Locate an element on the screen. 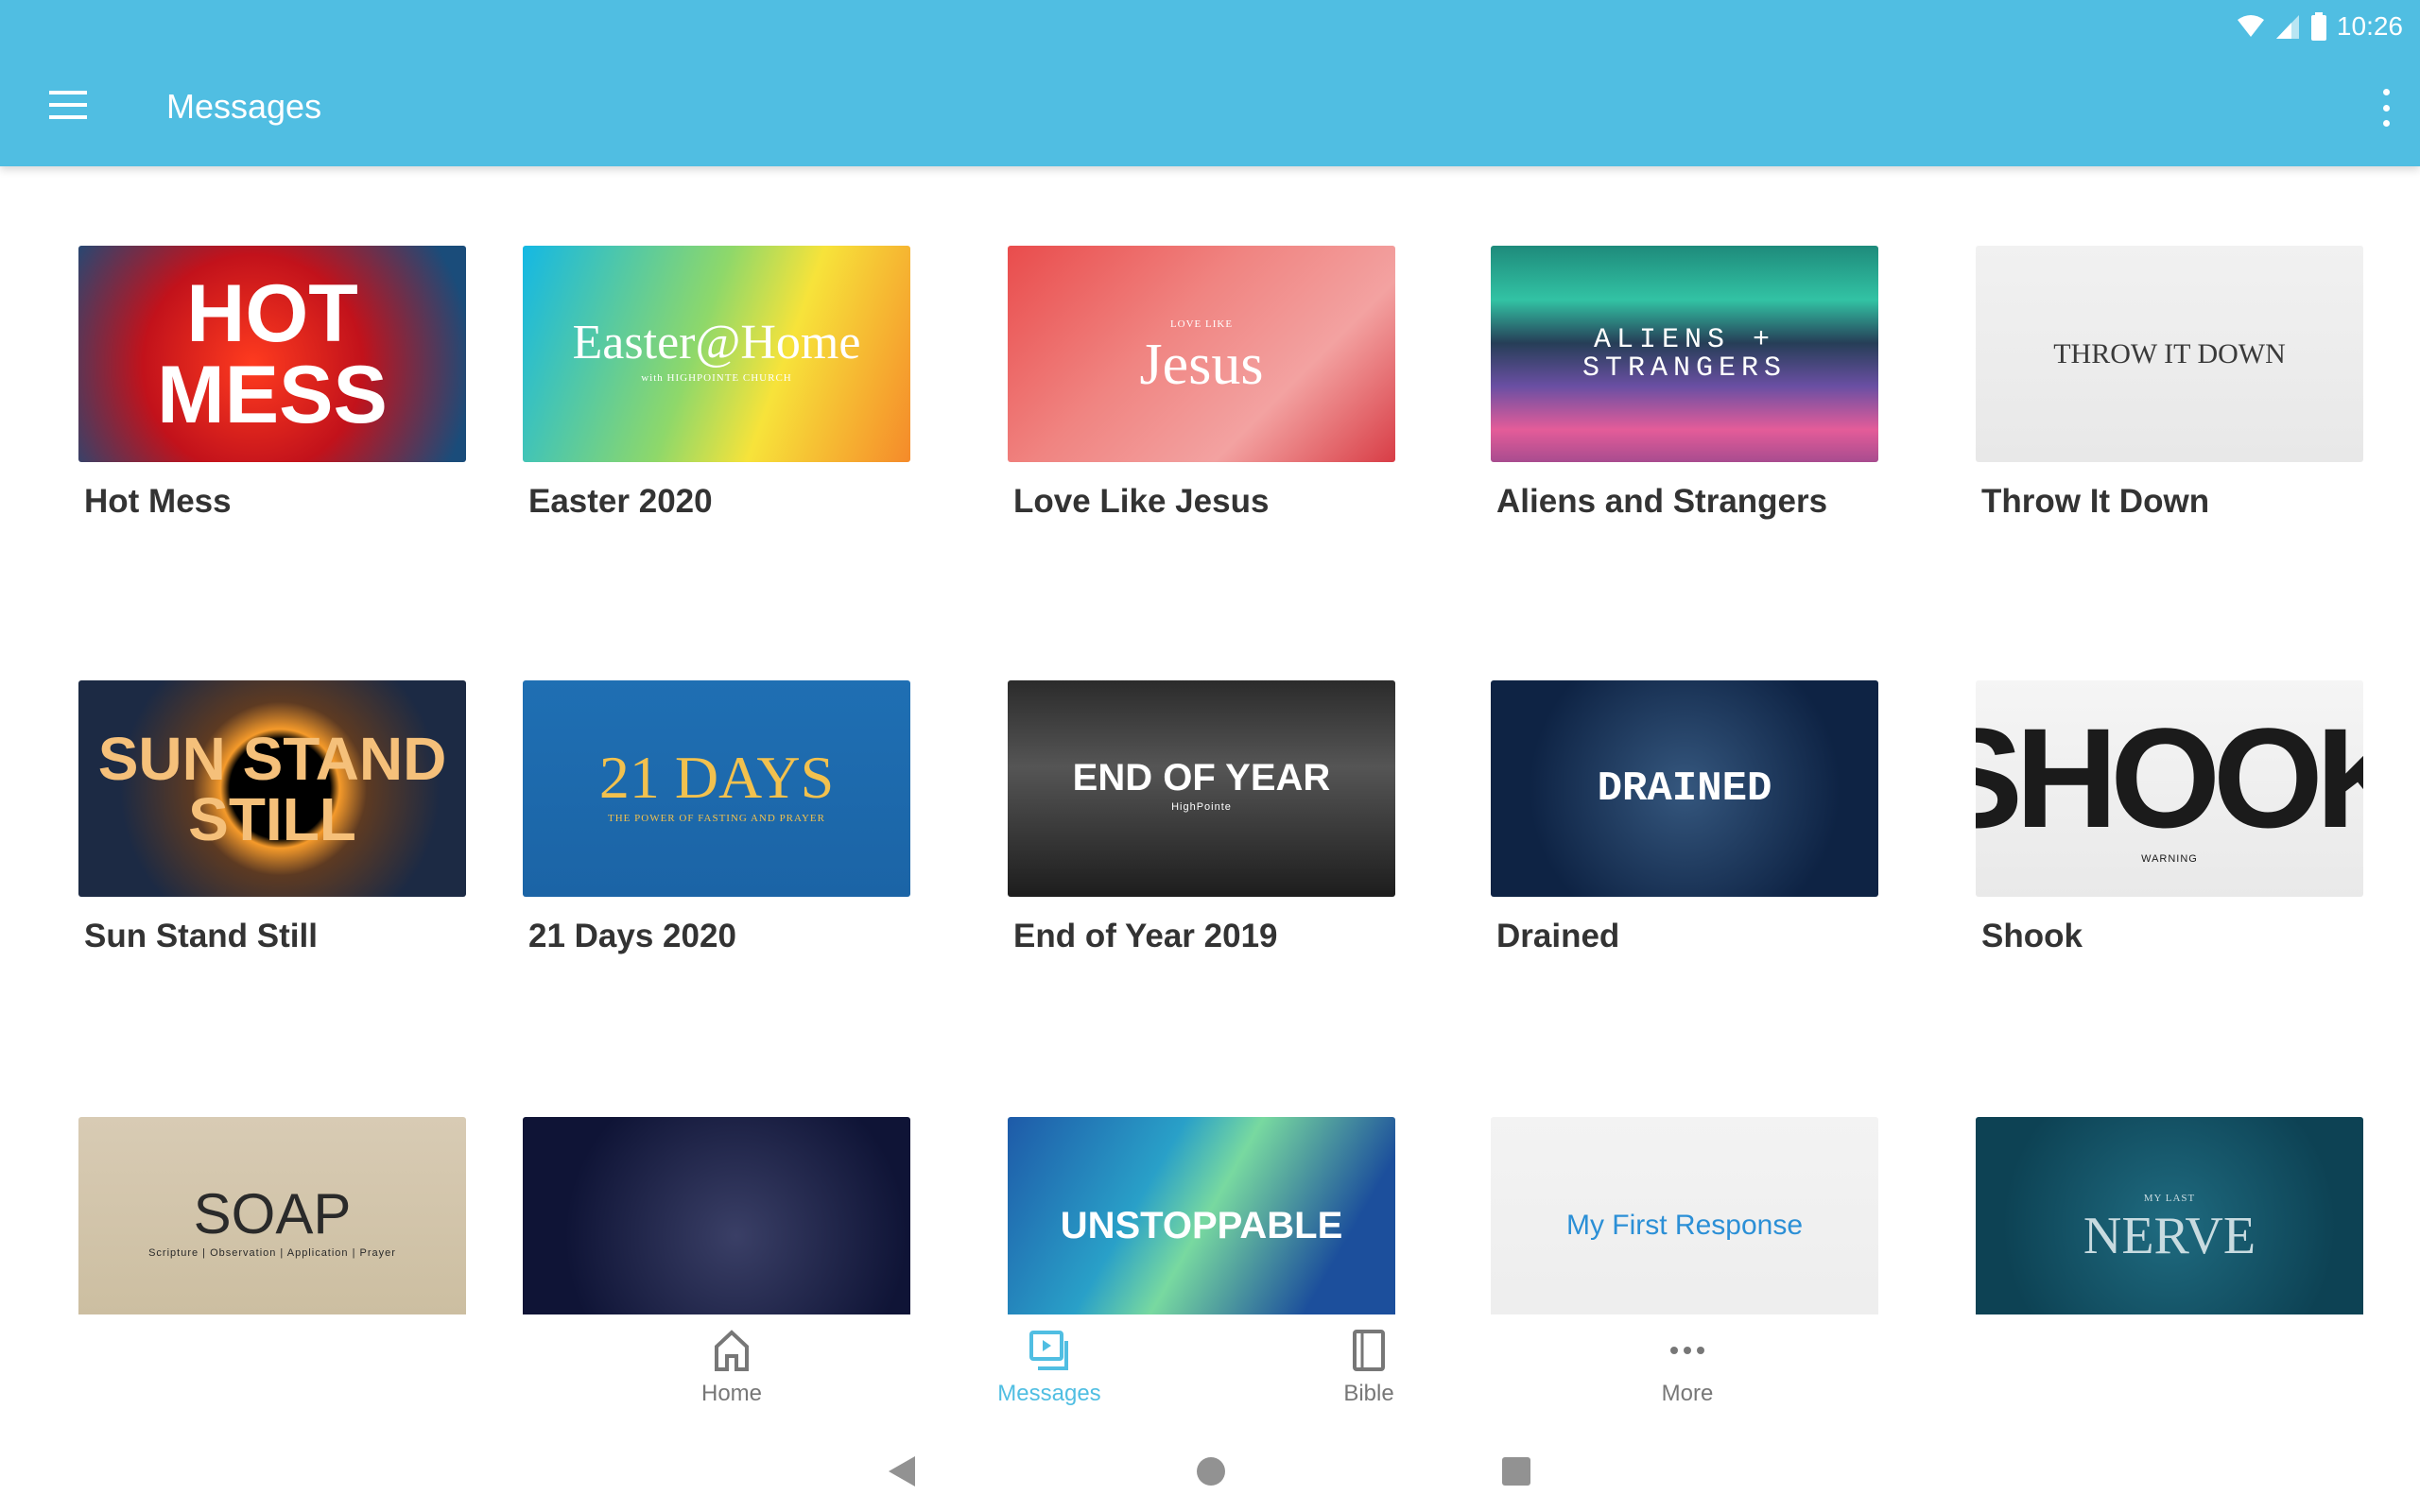  more-vert-icon is located at coordinates (2386, 108).